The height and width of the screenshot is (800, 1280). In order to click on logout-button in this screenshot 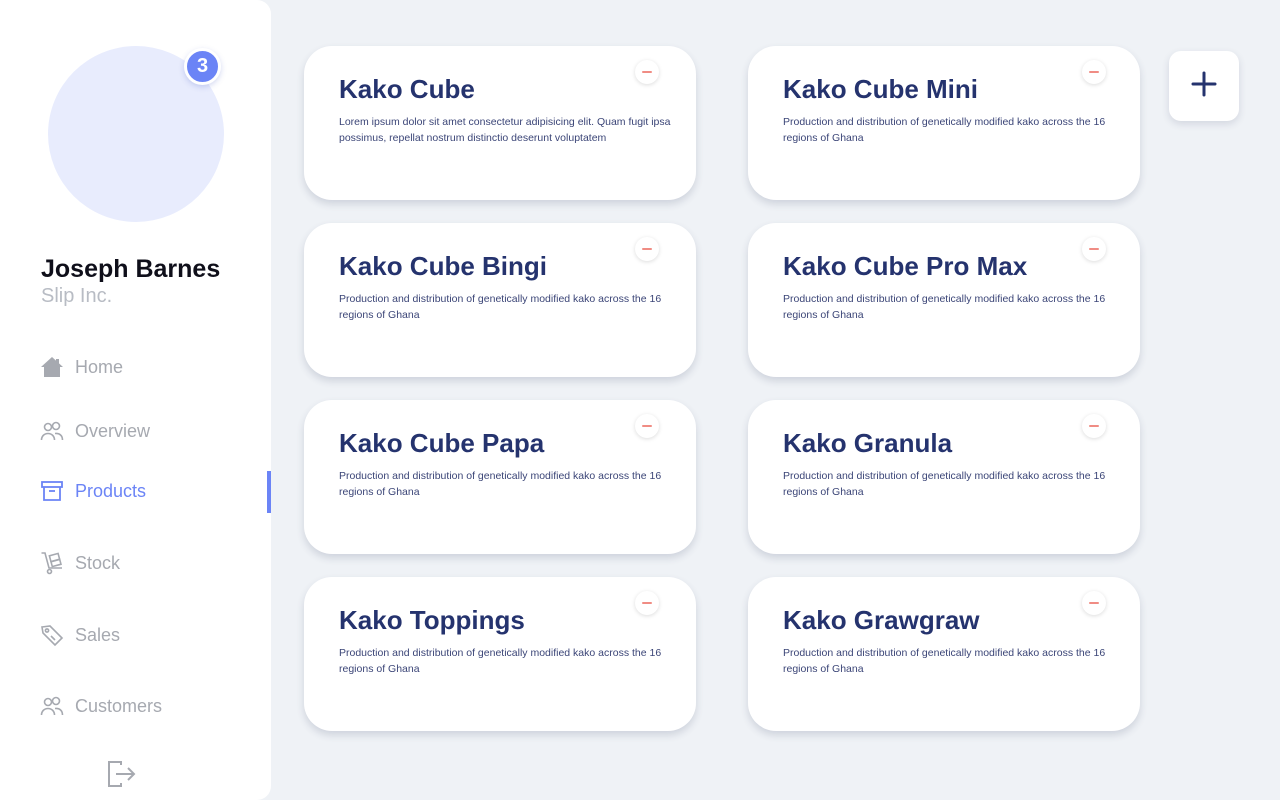, I will do `click(122, 776)`.